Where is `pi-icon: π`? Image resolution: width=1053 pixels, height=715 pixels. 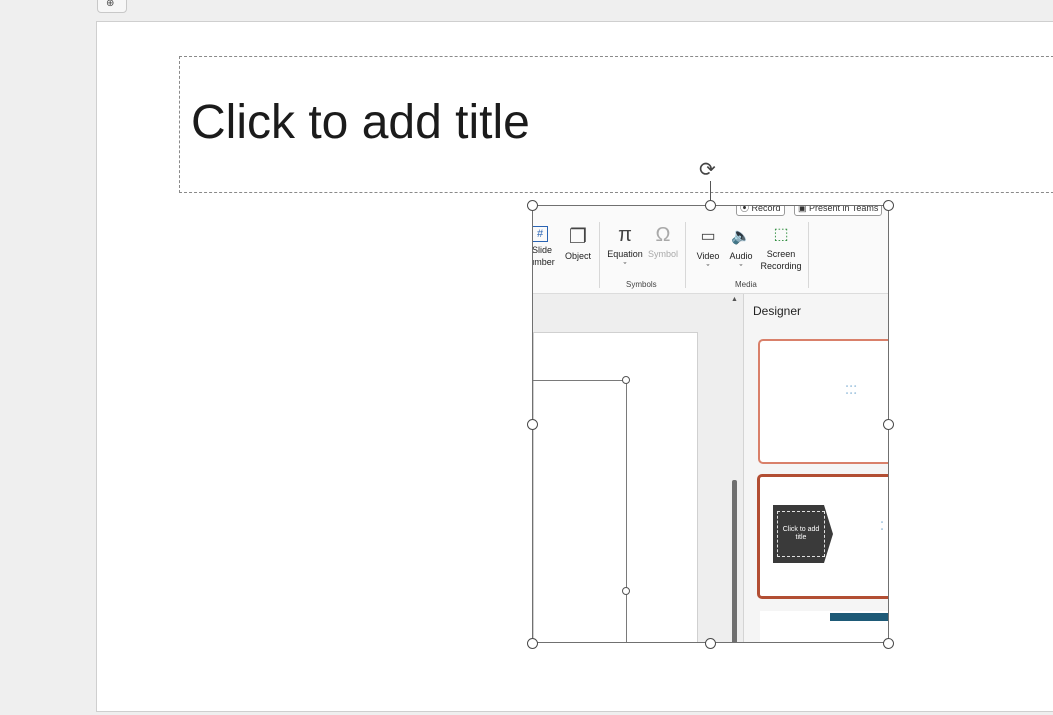 pi-icon: π is located at coordinates (625, 235).